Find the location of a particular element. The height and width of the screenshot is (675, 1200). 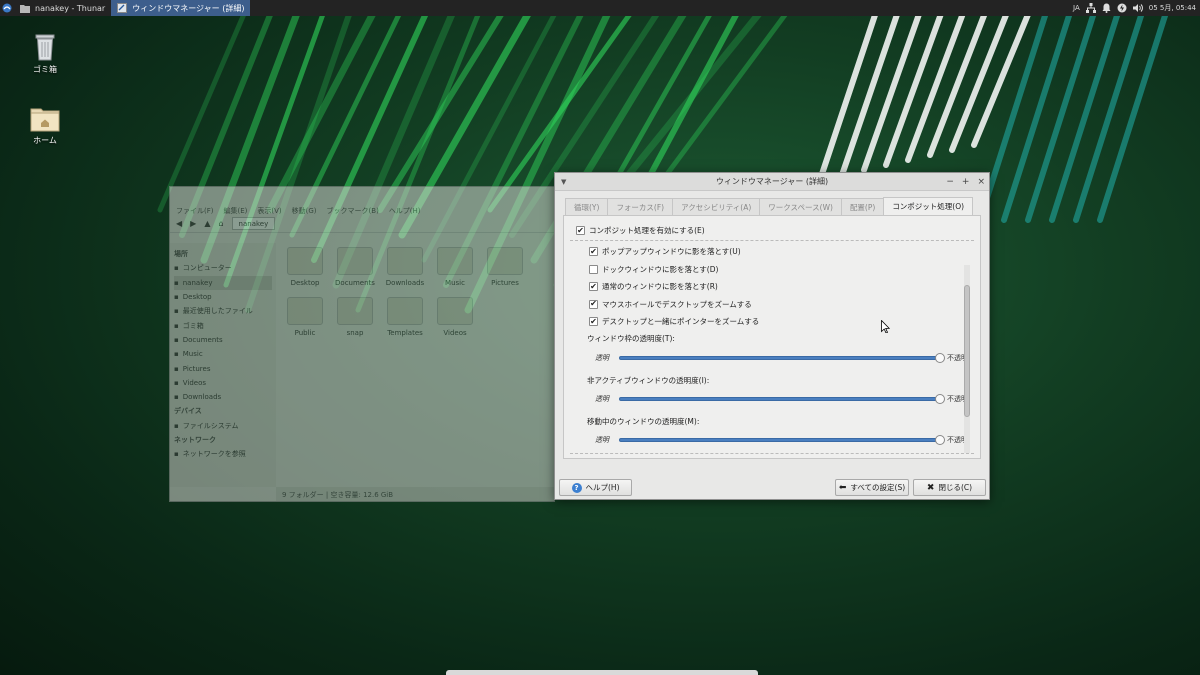

dialog-titlebar: ▼ ウィンドウマネージャー (詳細) − + × is located at coordinates (772, 182).